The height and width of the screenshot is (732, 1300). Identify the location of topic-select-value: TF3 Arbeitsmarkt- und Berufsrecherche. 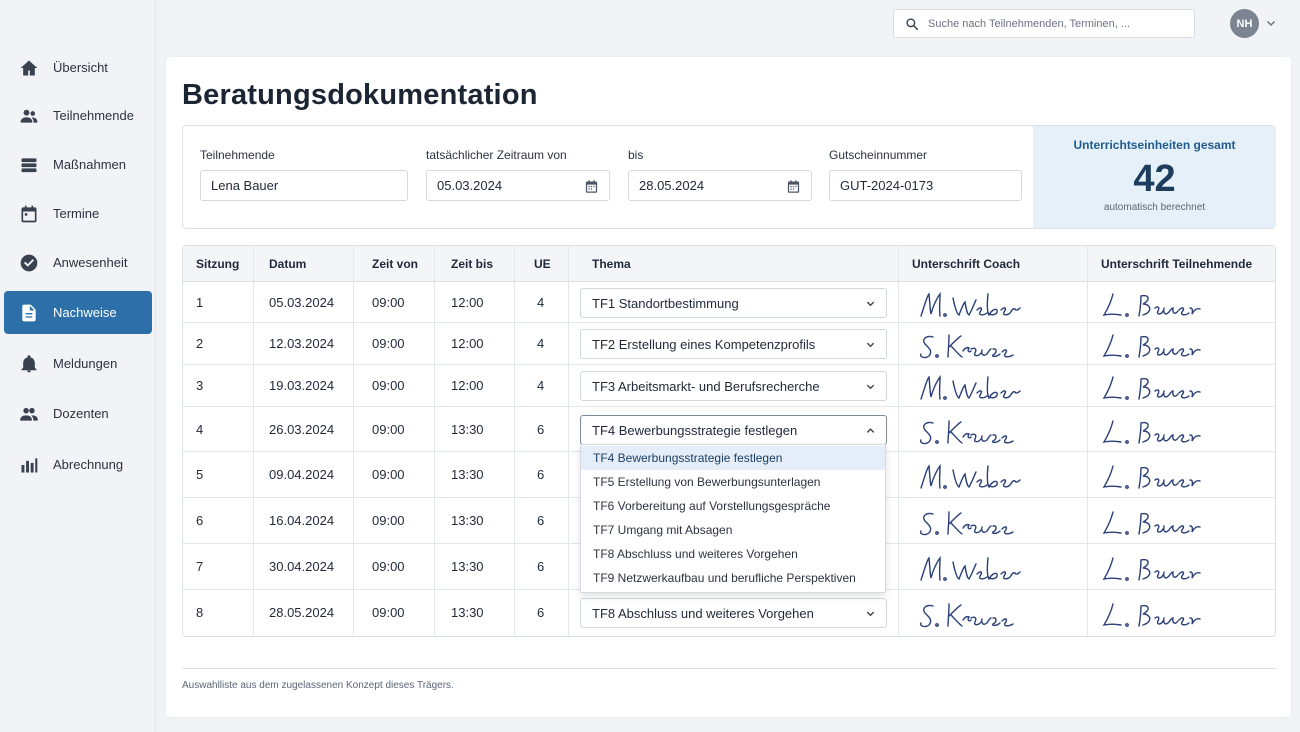
(706, 386).